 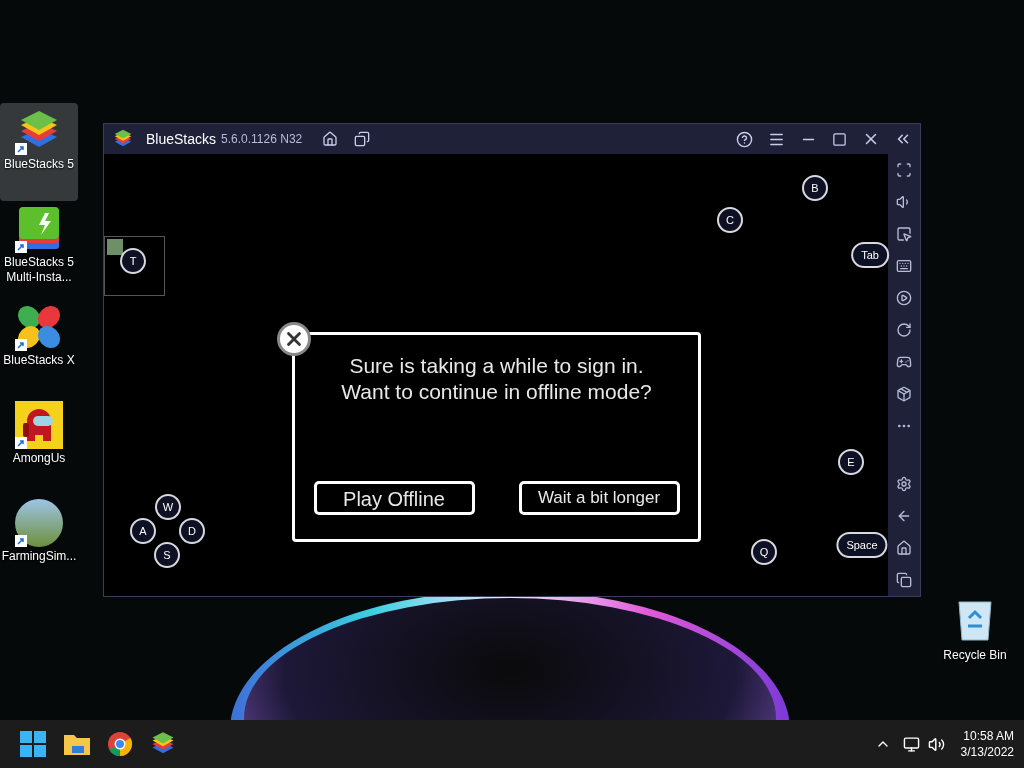 What do you see at coordinates (744, 139) in the screenshot?
I see `help-icon` at bounding box center [744, 139].